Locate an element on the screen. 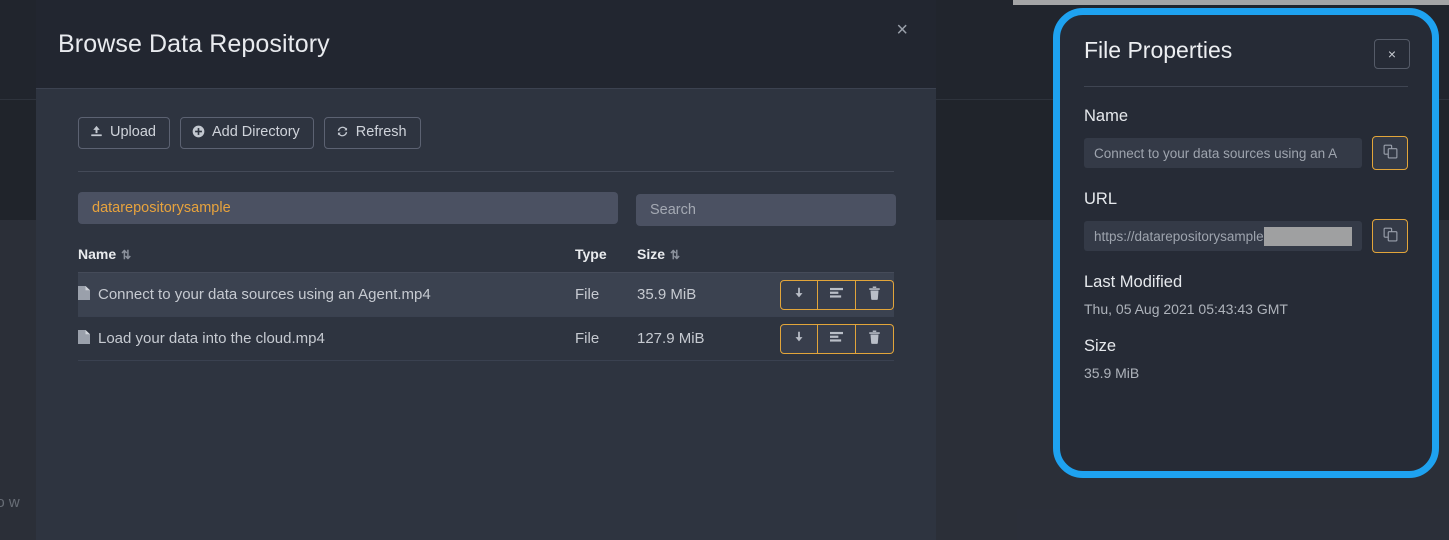 This screenshot has height=540, width=1449. copy-url-button is located at coordinates (1390, 236).